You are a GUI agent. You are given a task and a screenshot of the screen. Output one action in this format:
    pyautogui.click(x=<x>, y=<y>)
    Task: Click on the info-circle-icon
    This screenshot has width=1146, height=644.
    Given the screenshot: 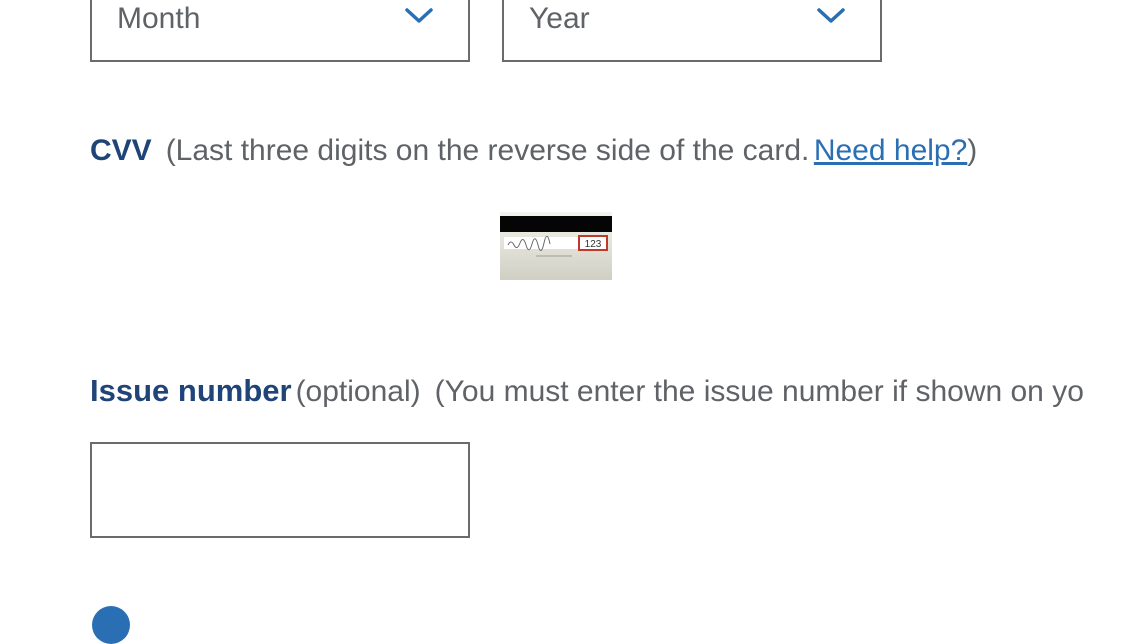 What is the action you would take?
    pyautogui.click(x=111, y=625)
    